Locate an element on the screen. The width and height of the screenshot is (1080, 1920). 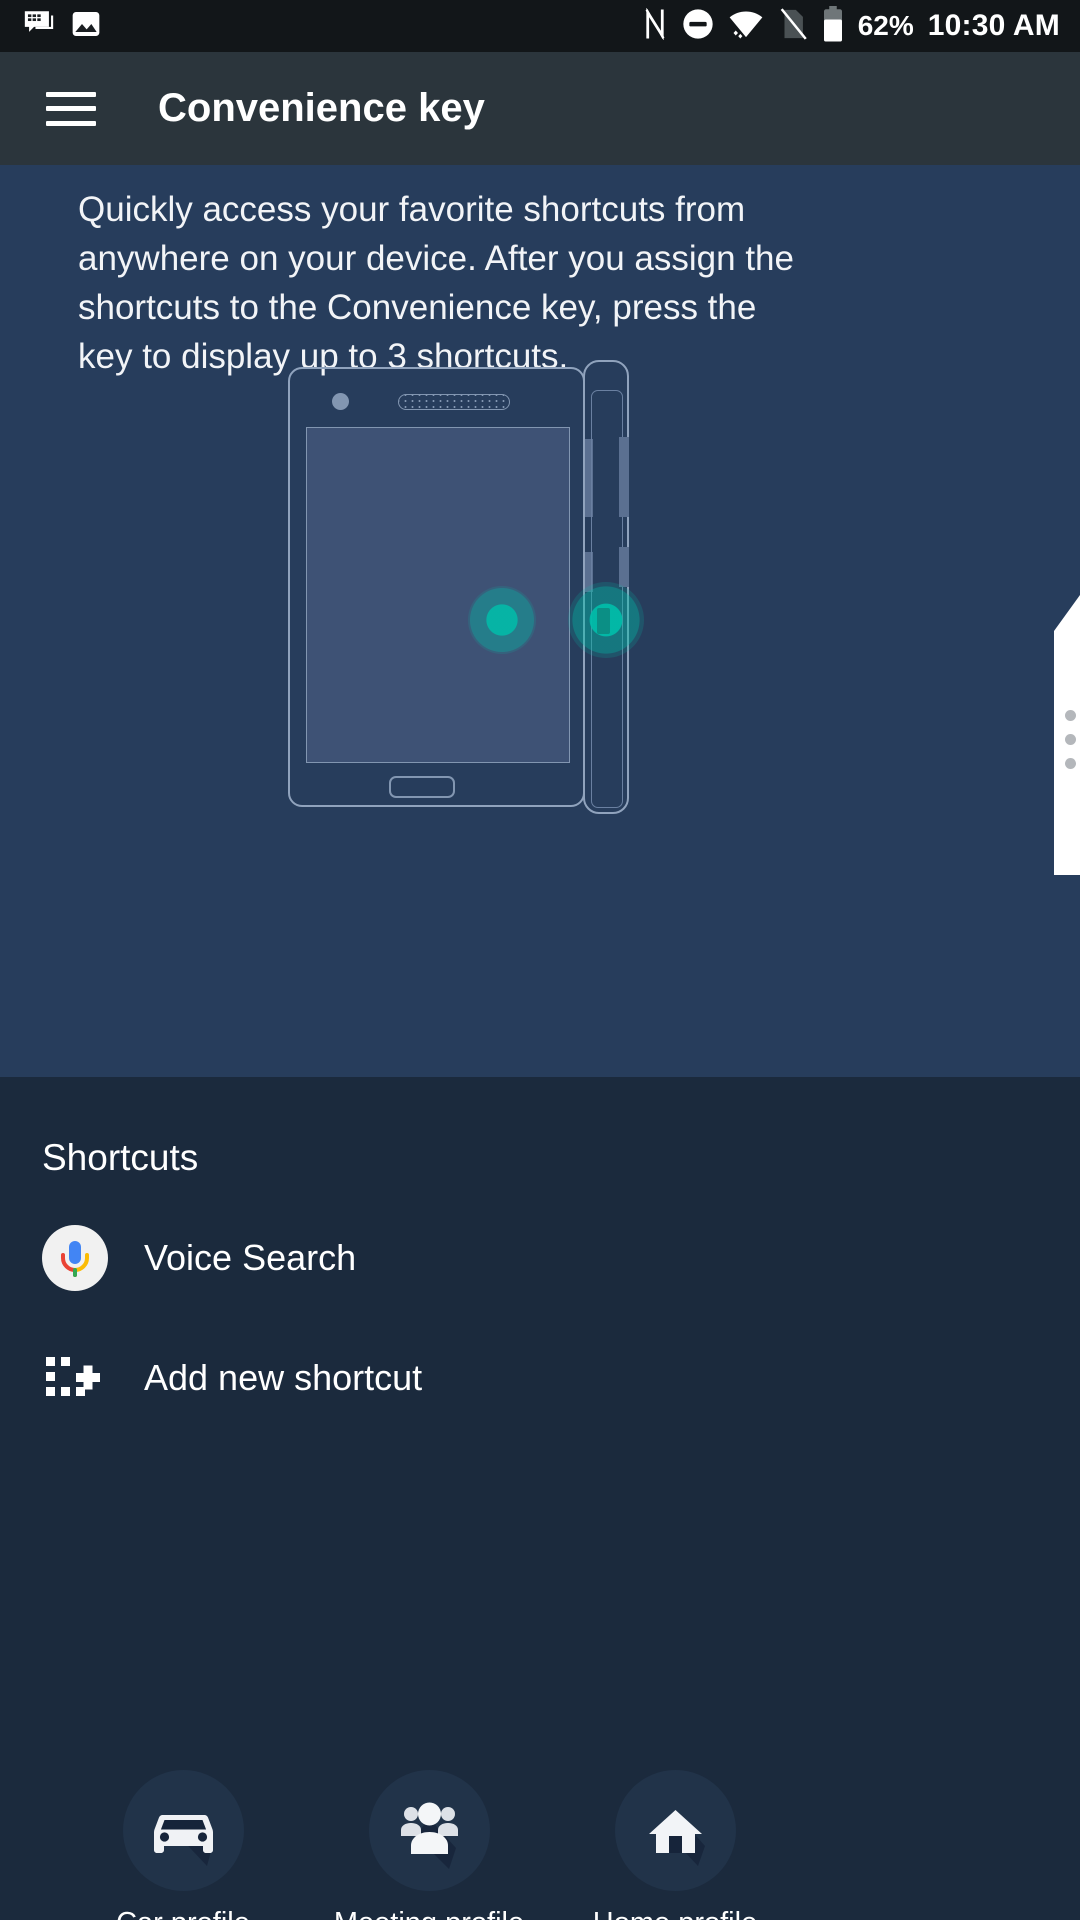
earpiece-speaker is located at coordinates (454, 402).